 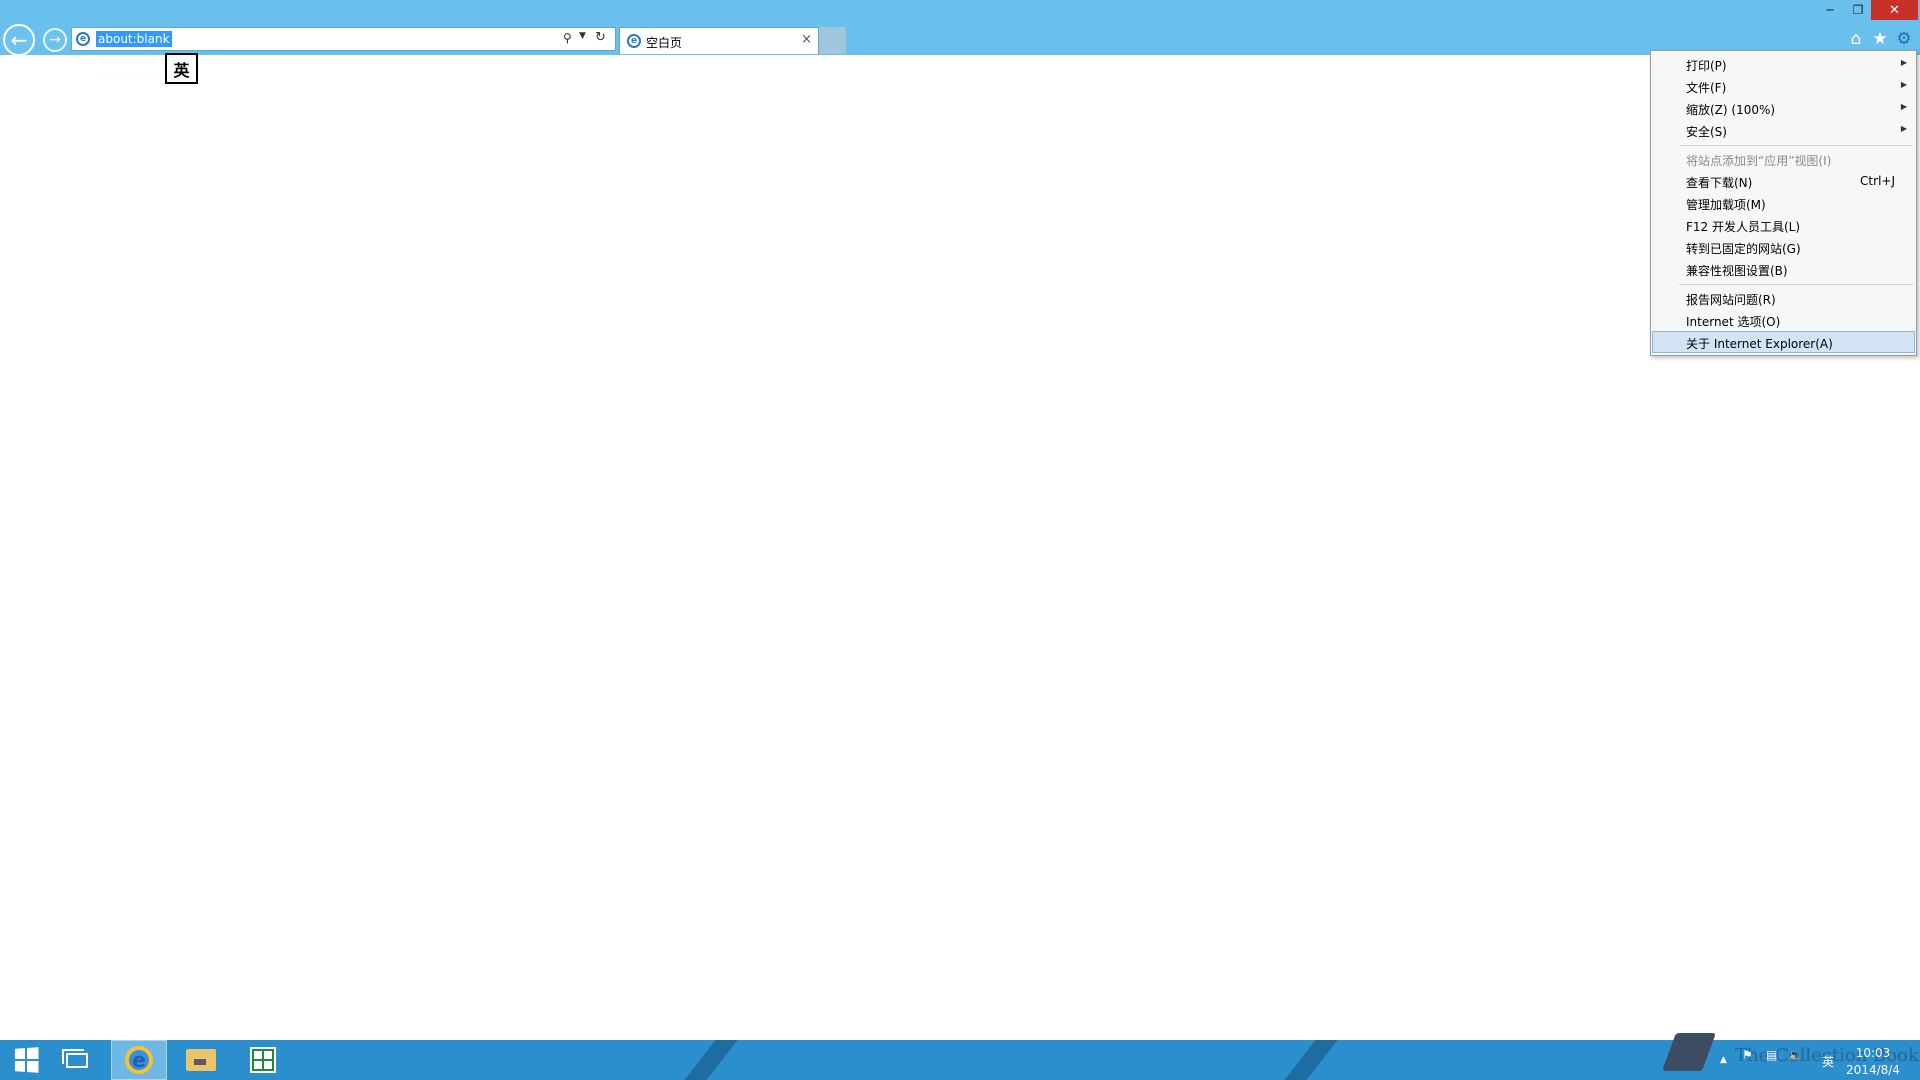 I want to click on taskbar-store-button, so click(x=263, y=1060).